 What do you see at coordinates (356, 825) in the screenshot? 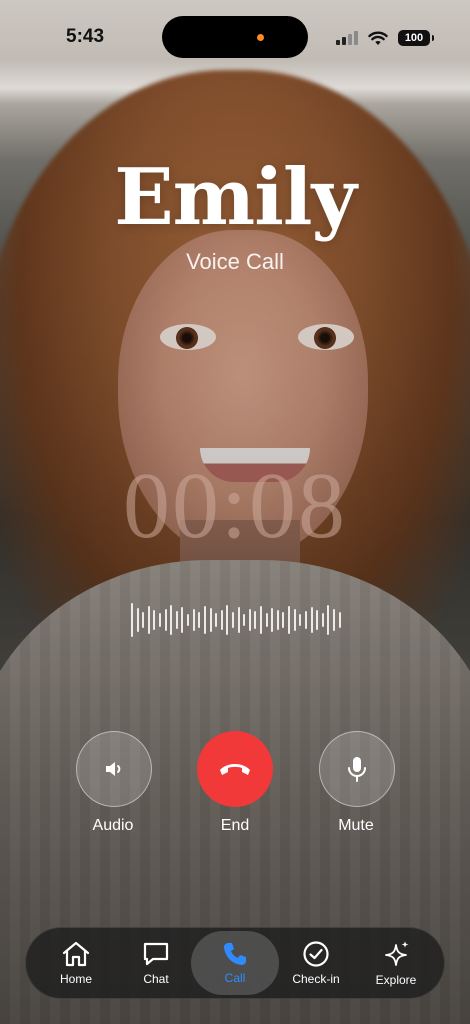
I see `mute-label: Mute` at bounding box center [356, 825].